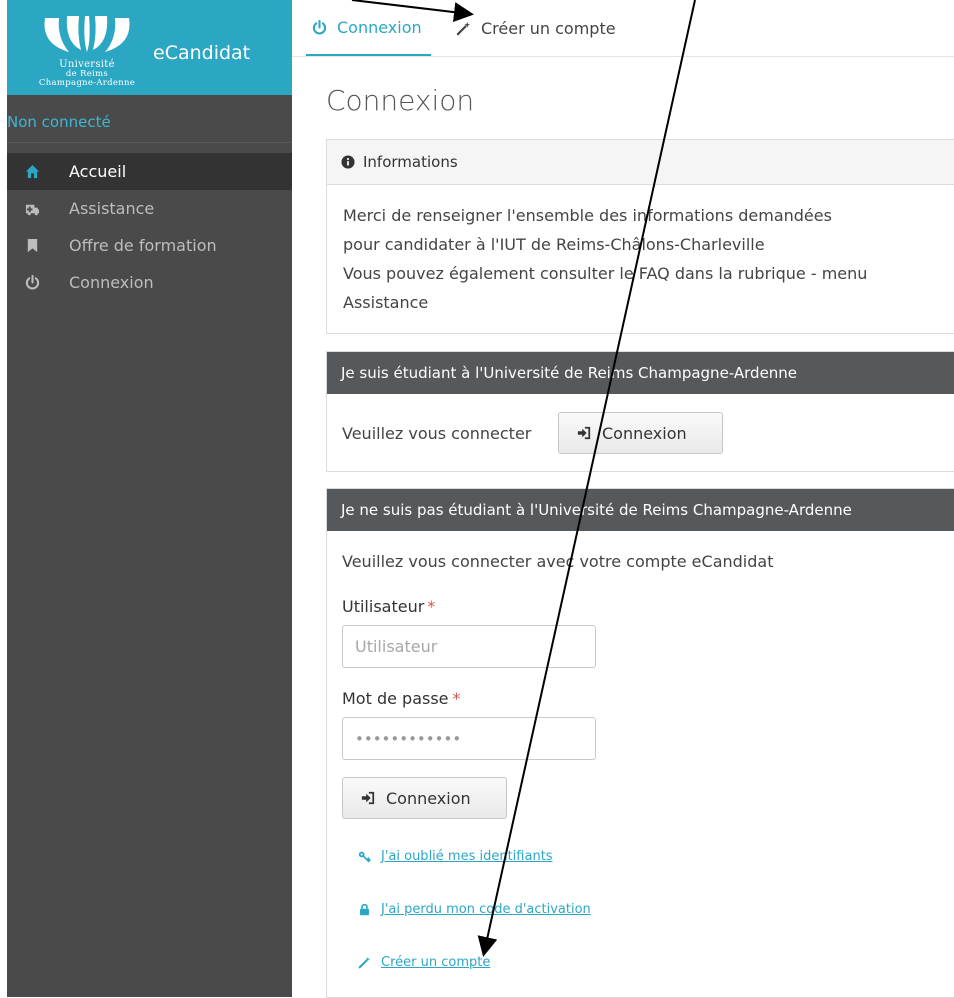 The width and height of the screenshot is (954, 998). What do you see at coordinates (98, 171) in the screenshot?
I see `sidebar-item-label: Accueil` at bounding box center [98, 171].